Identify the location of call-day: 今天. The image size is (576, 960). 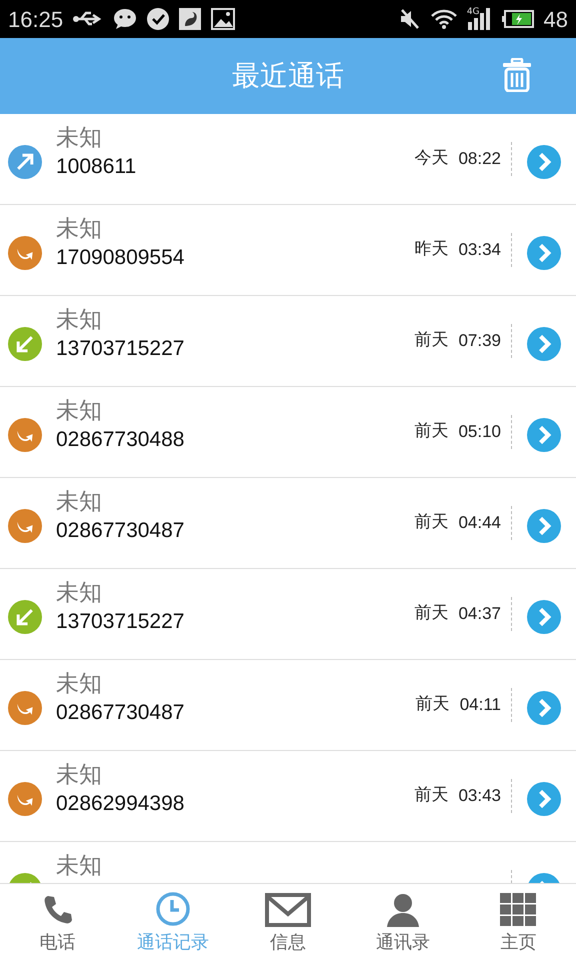
(431, 159).